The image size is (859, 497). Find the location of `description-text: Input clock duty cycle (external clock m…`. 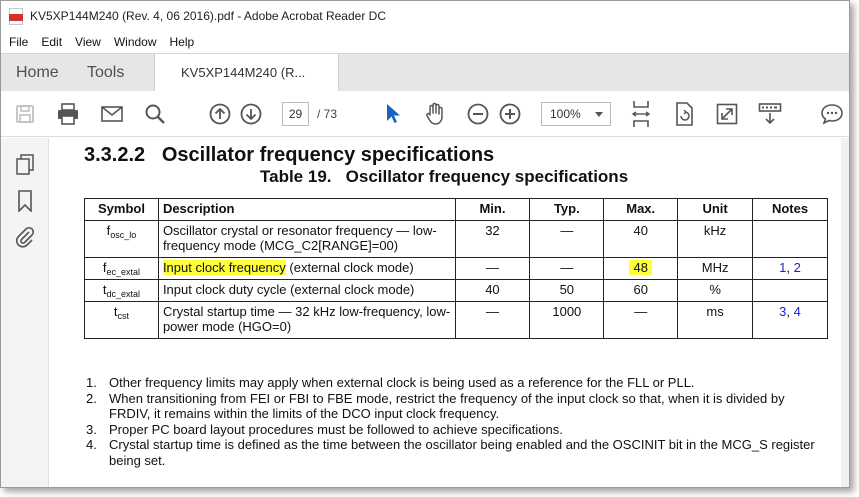

description-text: Input clock duty cycle (external clock m… is located at coordinates (288, 289).